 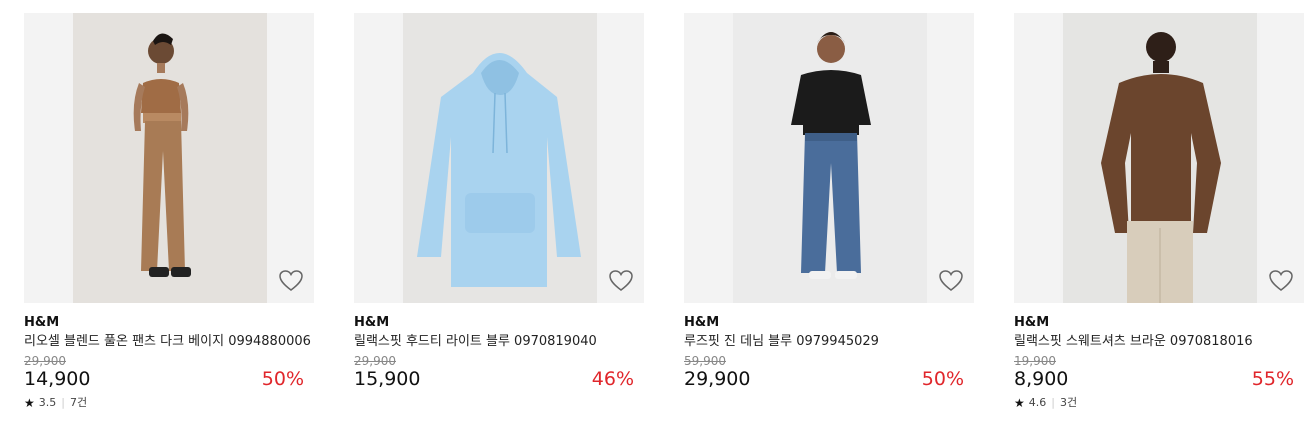 What do you see at coordinates (1037, 402) in the screenshot?
I see `rating-score: 4.6` at bounding box center [1037, 402].